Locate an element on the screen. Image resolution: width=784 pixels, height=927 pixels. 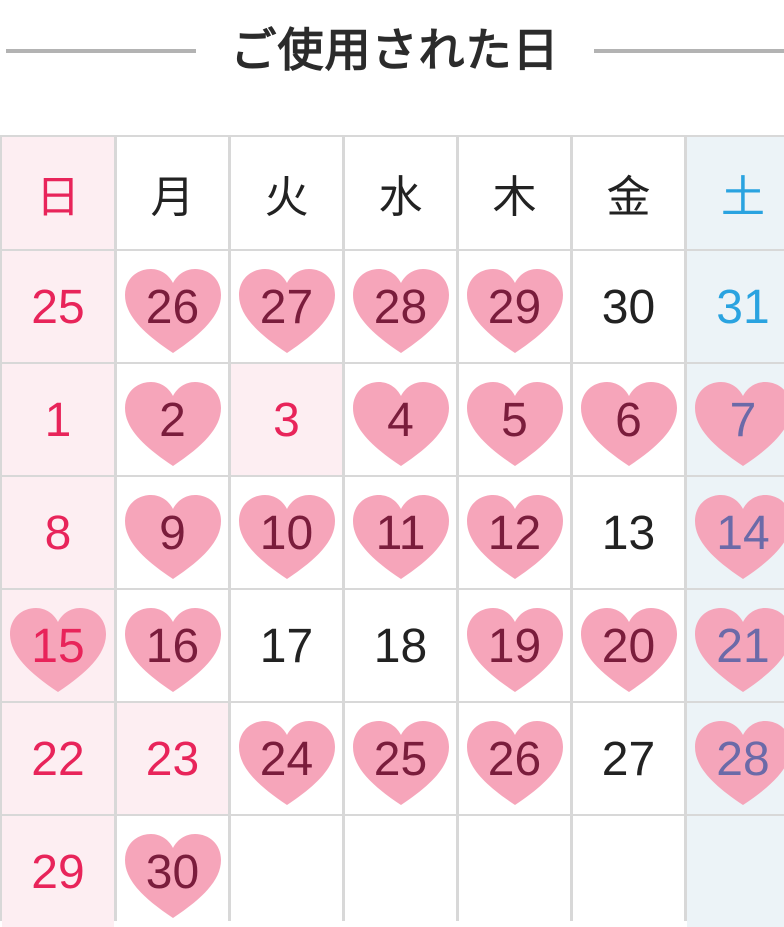
day-number: 13 is located at coordinates (628, 533).